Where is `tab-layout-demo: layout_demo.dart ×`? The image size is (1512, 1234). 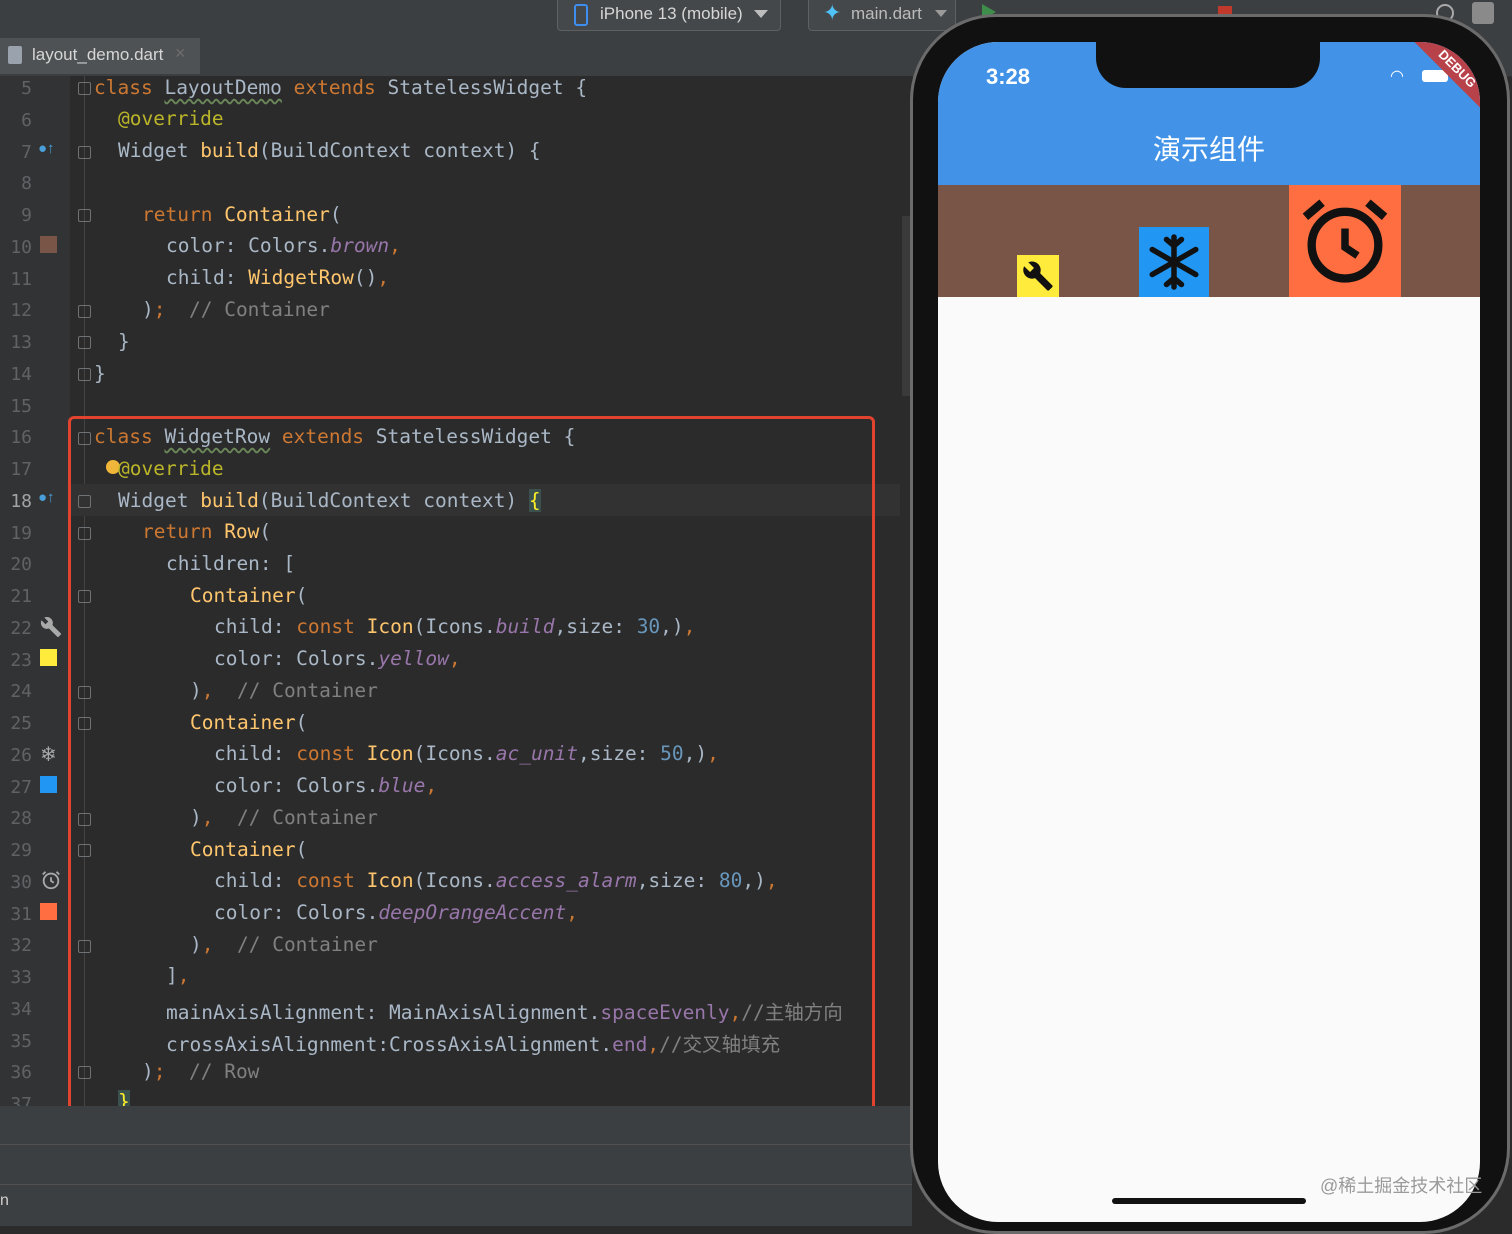 tab-layout-demo: layout_demo.dart × is located at coordinates (100, 56).